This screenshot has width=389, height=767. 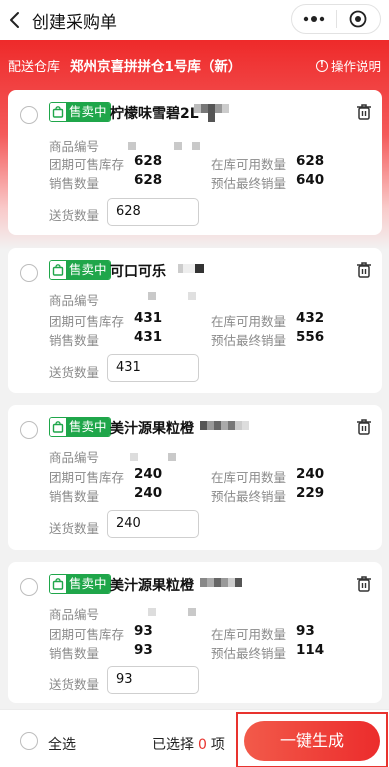 What do you see at coordinates (188, 745) in the screenshot?
I see `selected-summary: 已选择 0 项` at bounding box center [188, 745].